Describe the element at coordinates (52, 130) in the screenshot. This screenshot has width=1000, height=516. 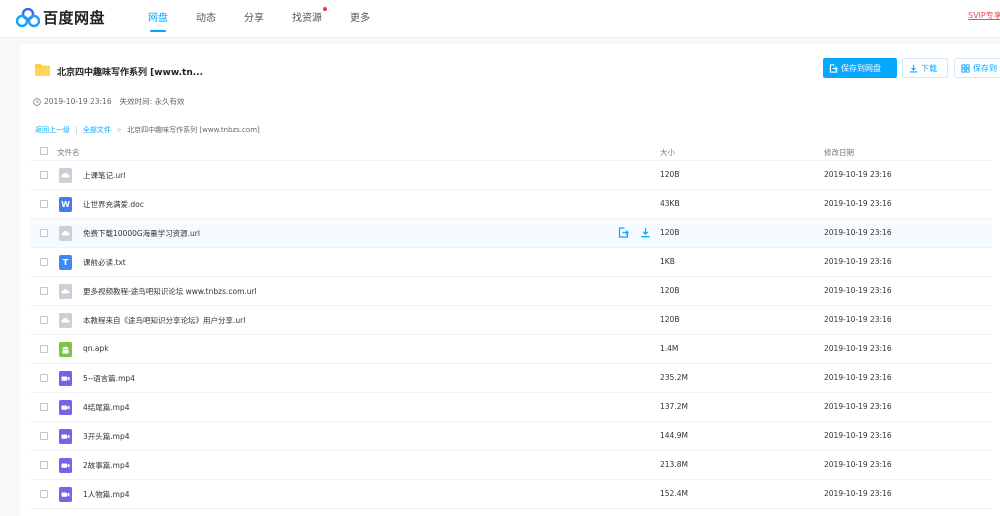
I see `breadcrumb-back-link: 返回上一级` at that location.